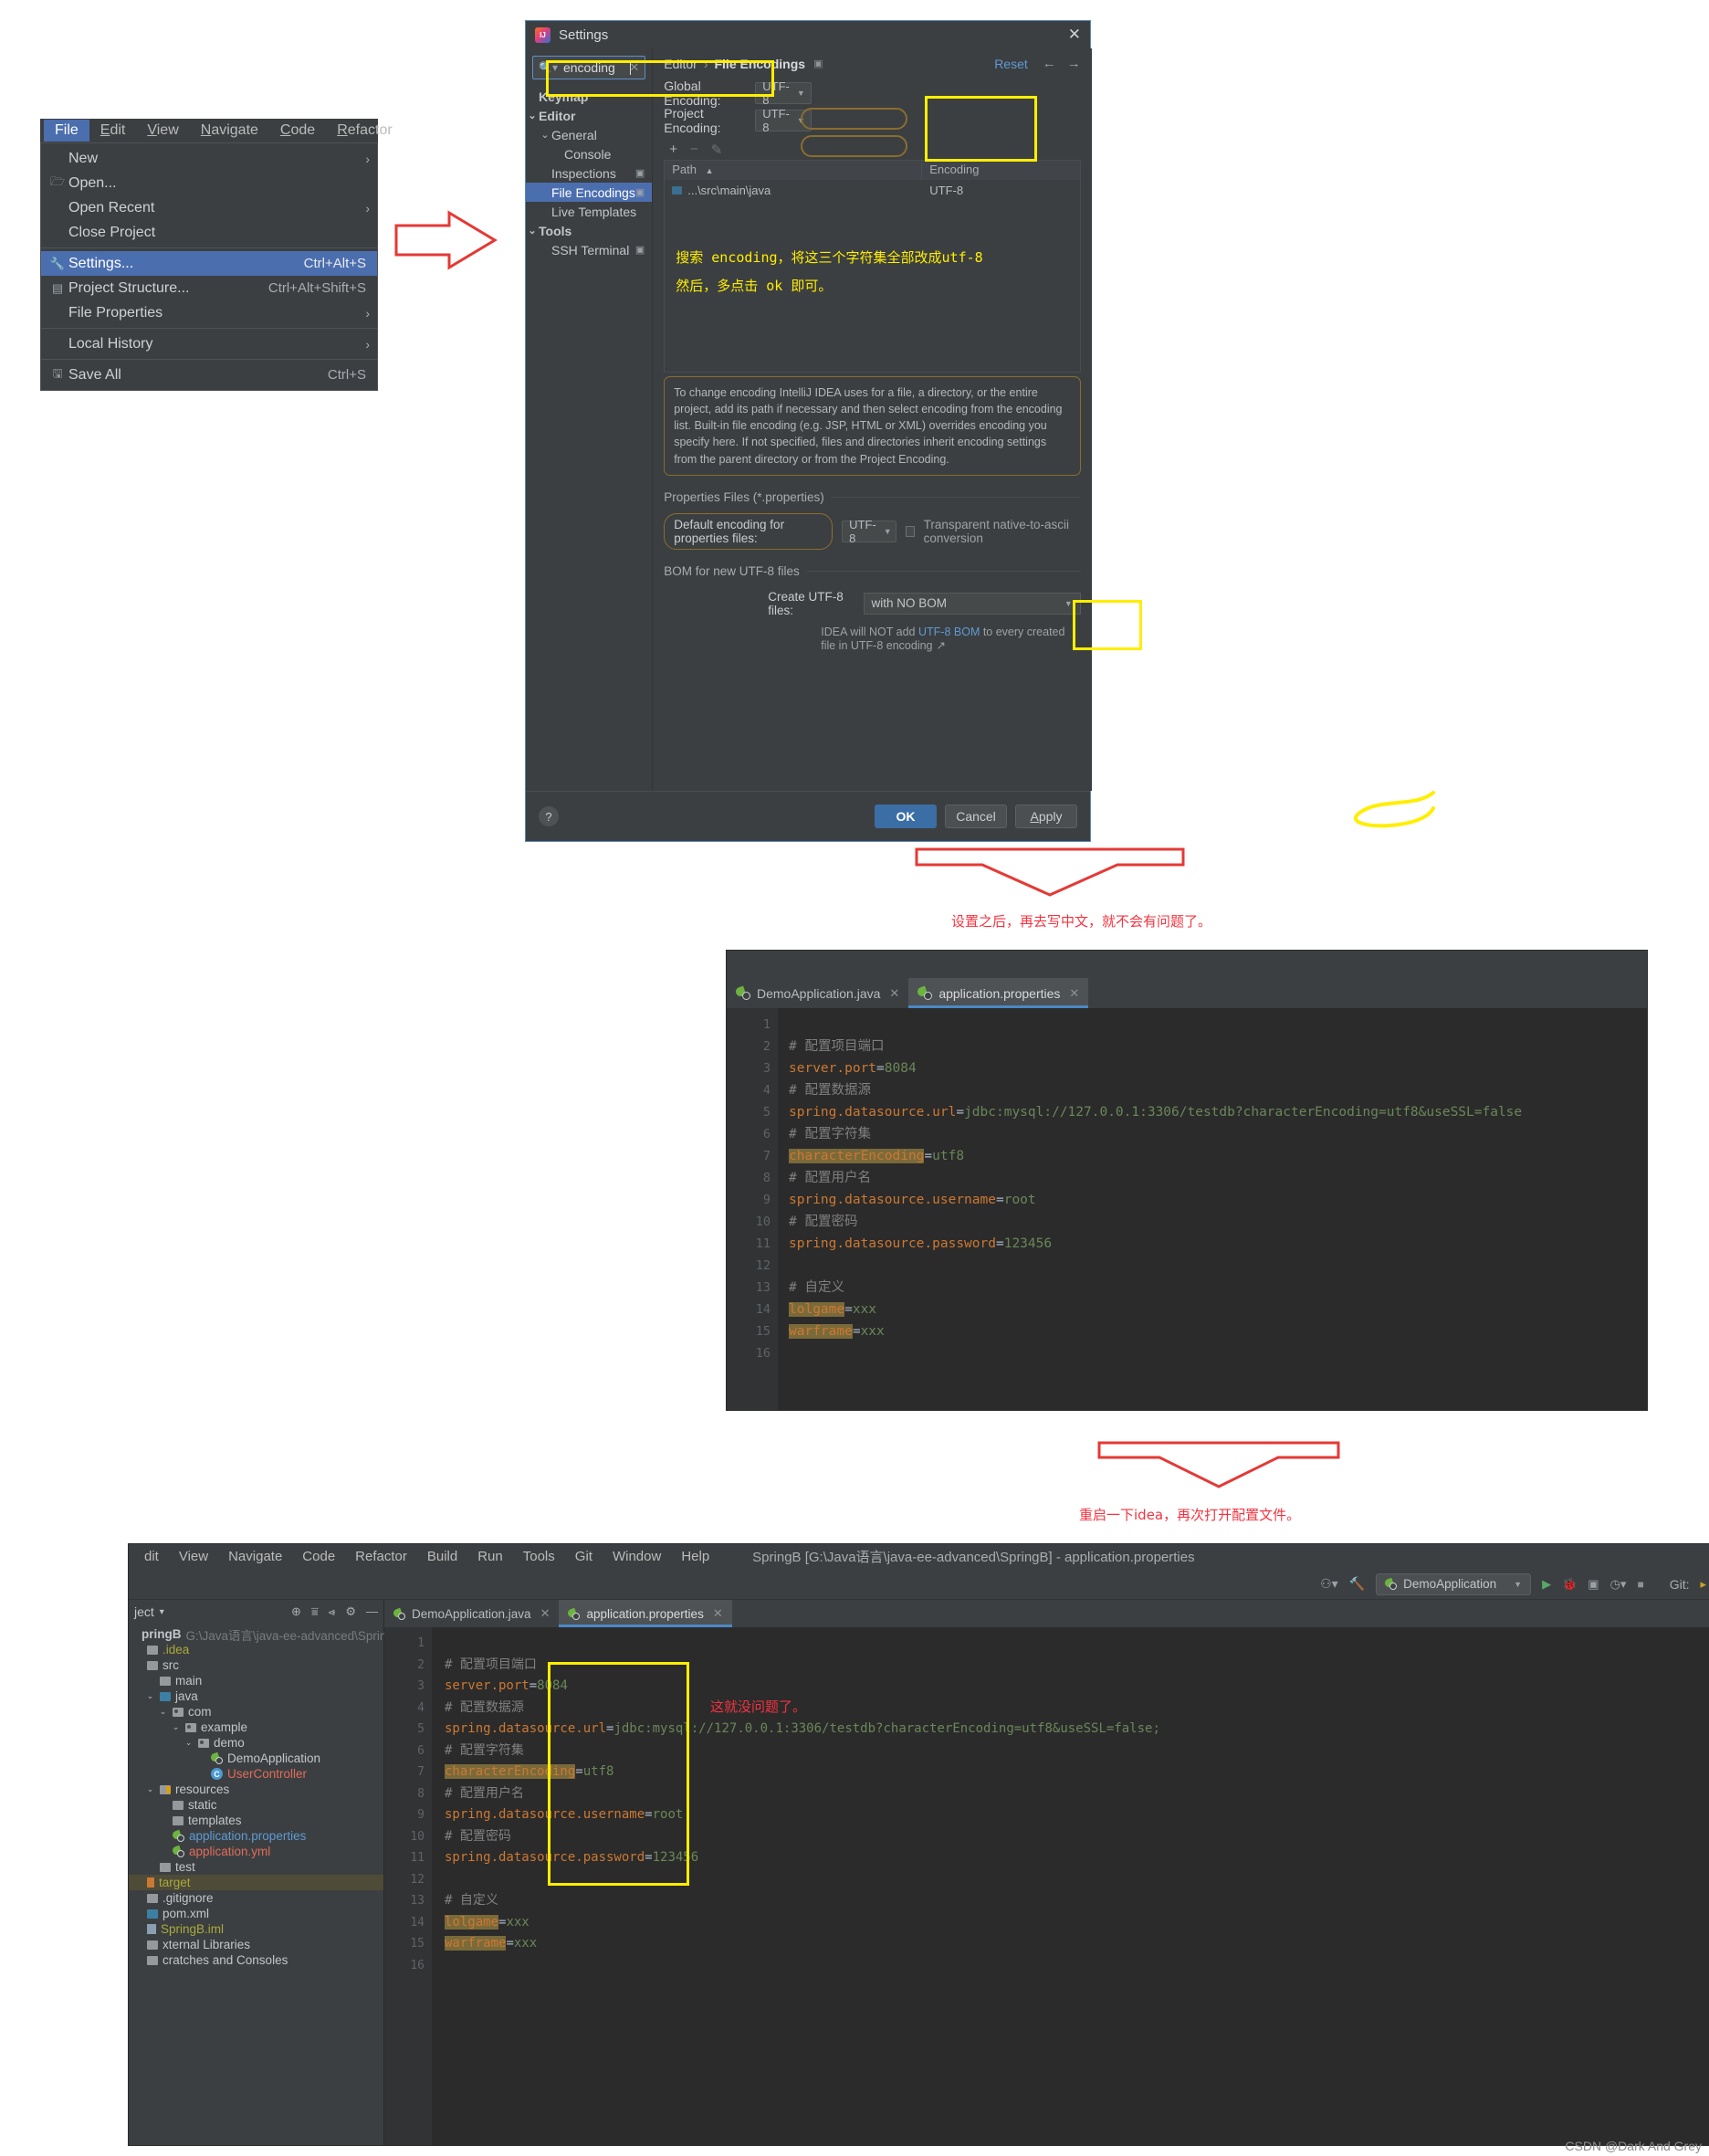 The image size is (1709, 2156). What do you see at coordinates (1046, 816) in the screenshot?
I see `apply-button: Apply` at bounding box center [1046, 816].